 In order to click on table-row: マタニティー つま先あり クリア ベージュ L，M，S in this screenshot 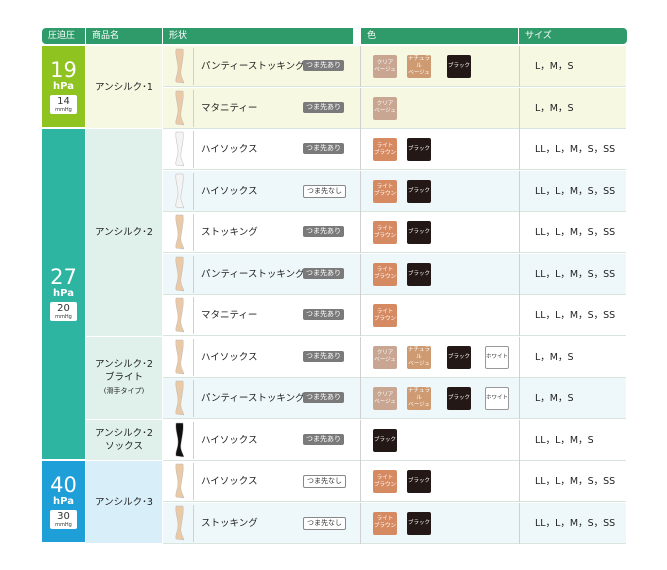, I will do `click(394, 108)`.